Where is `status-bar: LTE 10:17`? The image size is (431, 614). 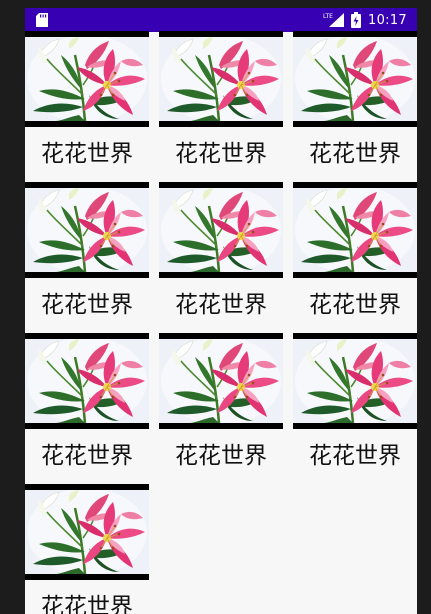
status-bar: LTE 10:17 is located at coordinates (221, 20).